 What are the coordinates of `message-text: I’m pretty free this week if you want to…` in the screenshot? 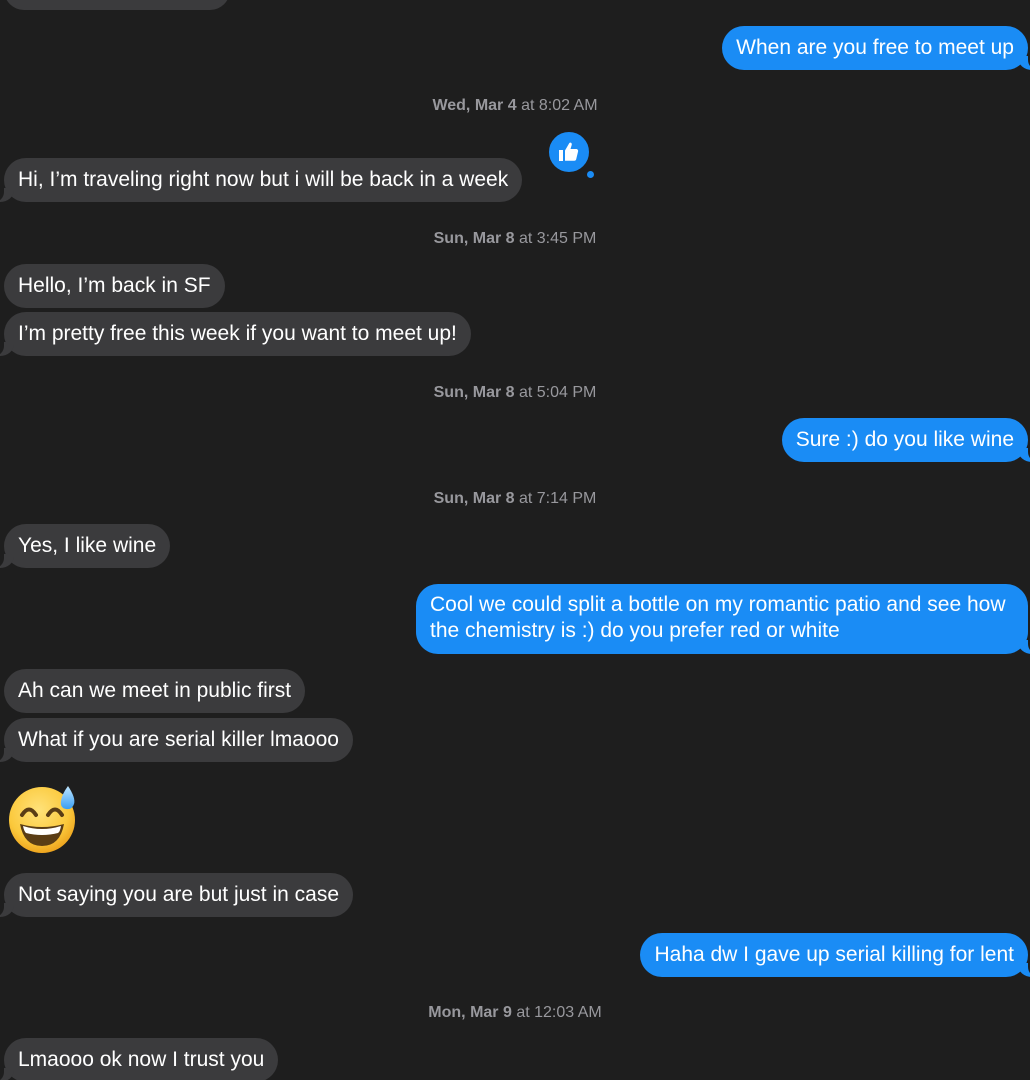 It's located at (237, 333).